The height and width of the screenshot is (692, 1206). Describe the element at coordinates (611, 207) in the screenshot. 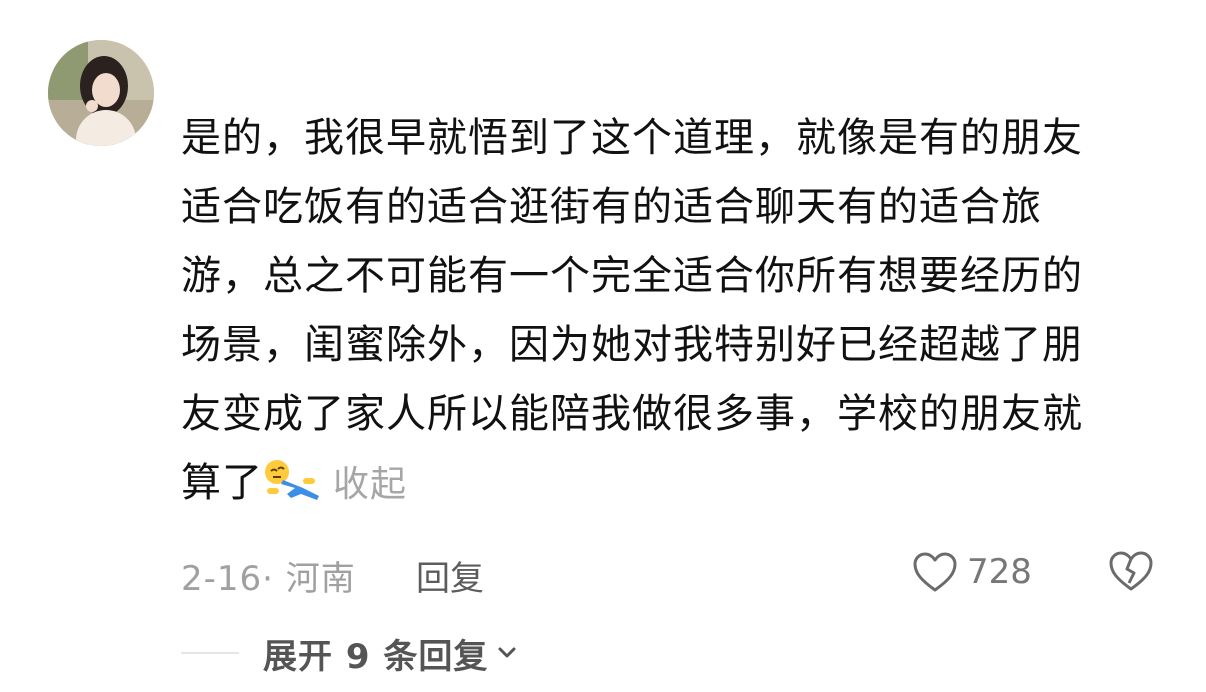

I see `comment-line: 适合吃饭有的适合逛街有的适合聊天有的适合旅` at that location.